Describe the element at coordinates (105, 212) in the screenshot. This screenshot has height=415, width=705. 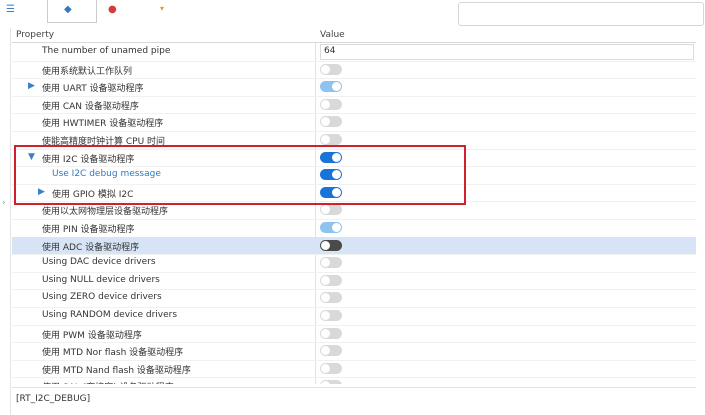
I see `row-label: 使用以太网物理层设备驱动程序` at that location.